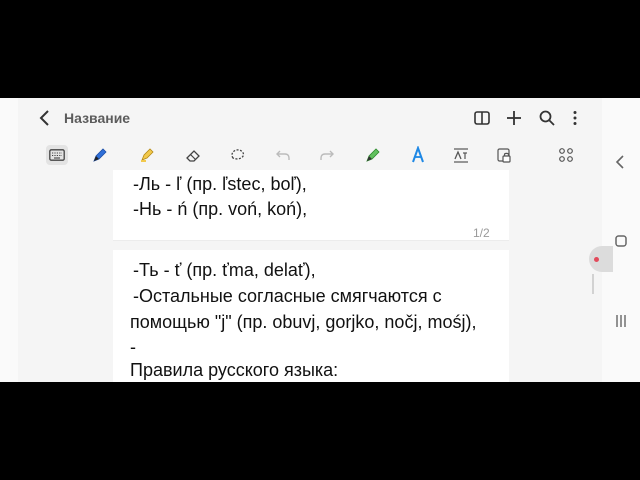 The image size is (640, 480). What do you see at coordinates (100, 155) in the screenshot?
I see `pen-icon` at bounding box center [100, 155].